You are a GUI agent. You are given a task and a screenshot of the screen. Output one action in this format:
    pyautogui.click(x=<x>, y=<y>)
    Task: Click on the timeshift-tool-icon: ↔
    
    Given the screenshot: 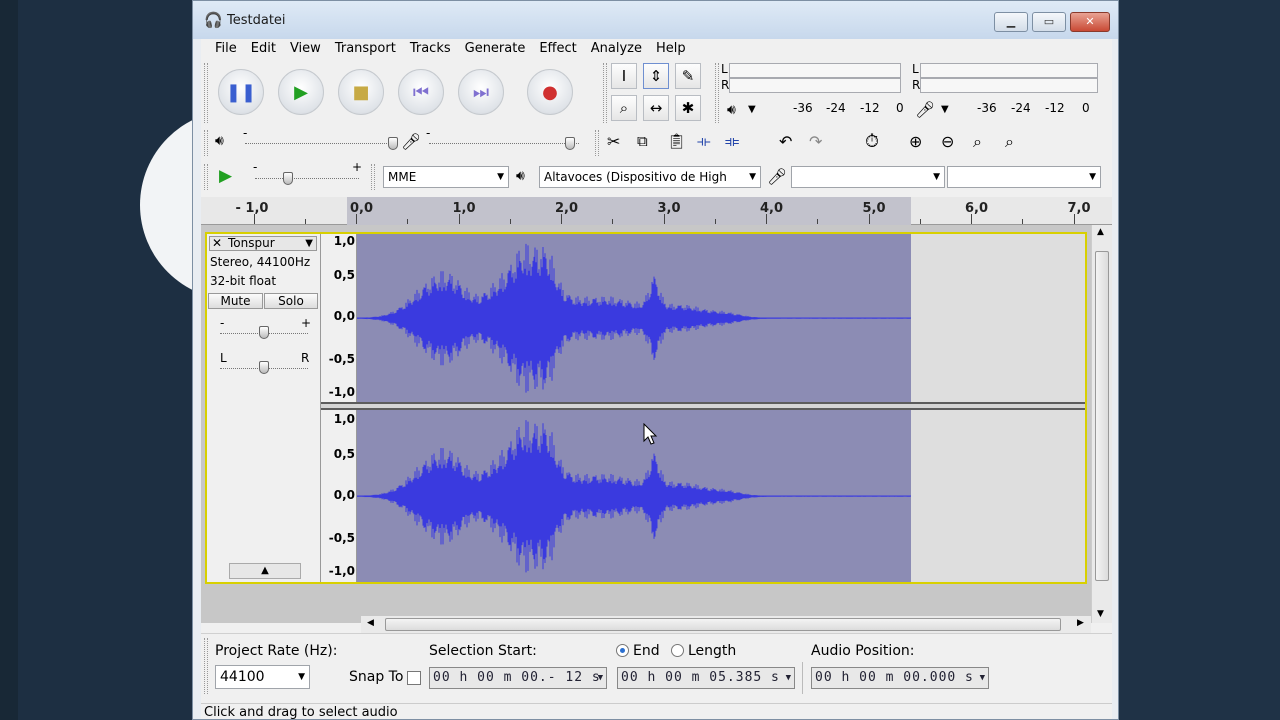 What is the action you would take?
    pyautogui.click(x=656, y=108)
    